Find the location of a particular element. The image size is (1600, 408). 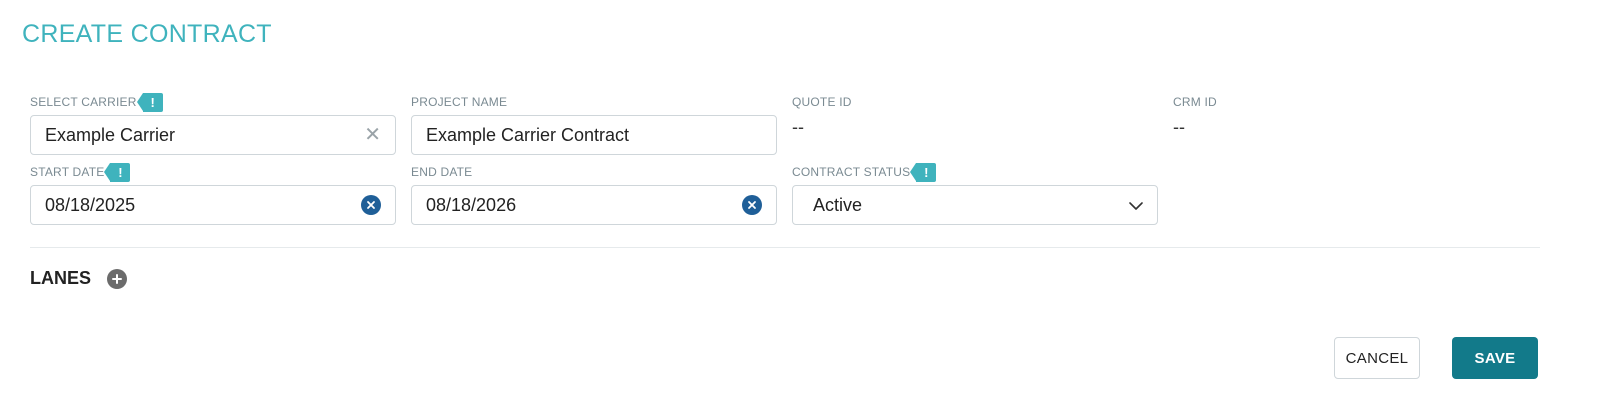

crm-id-label: CRM ID is located at coordinates (1195, 102).